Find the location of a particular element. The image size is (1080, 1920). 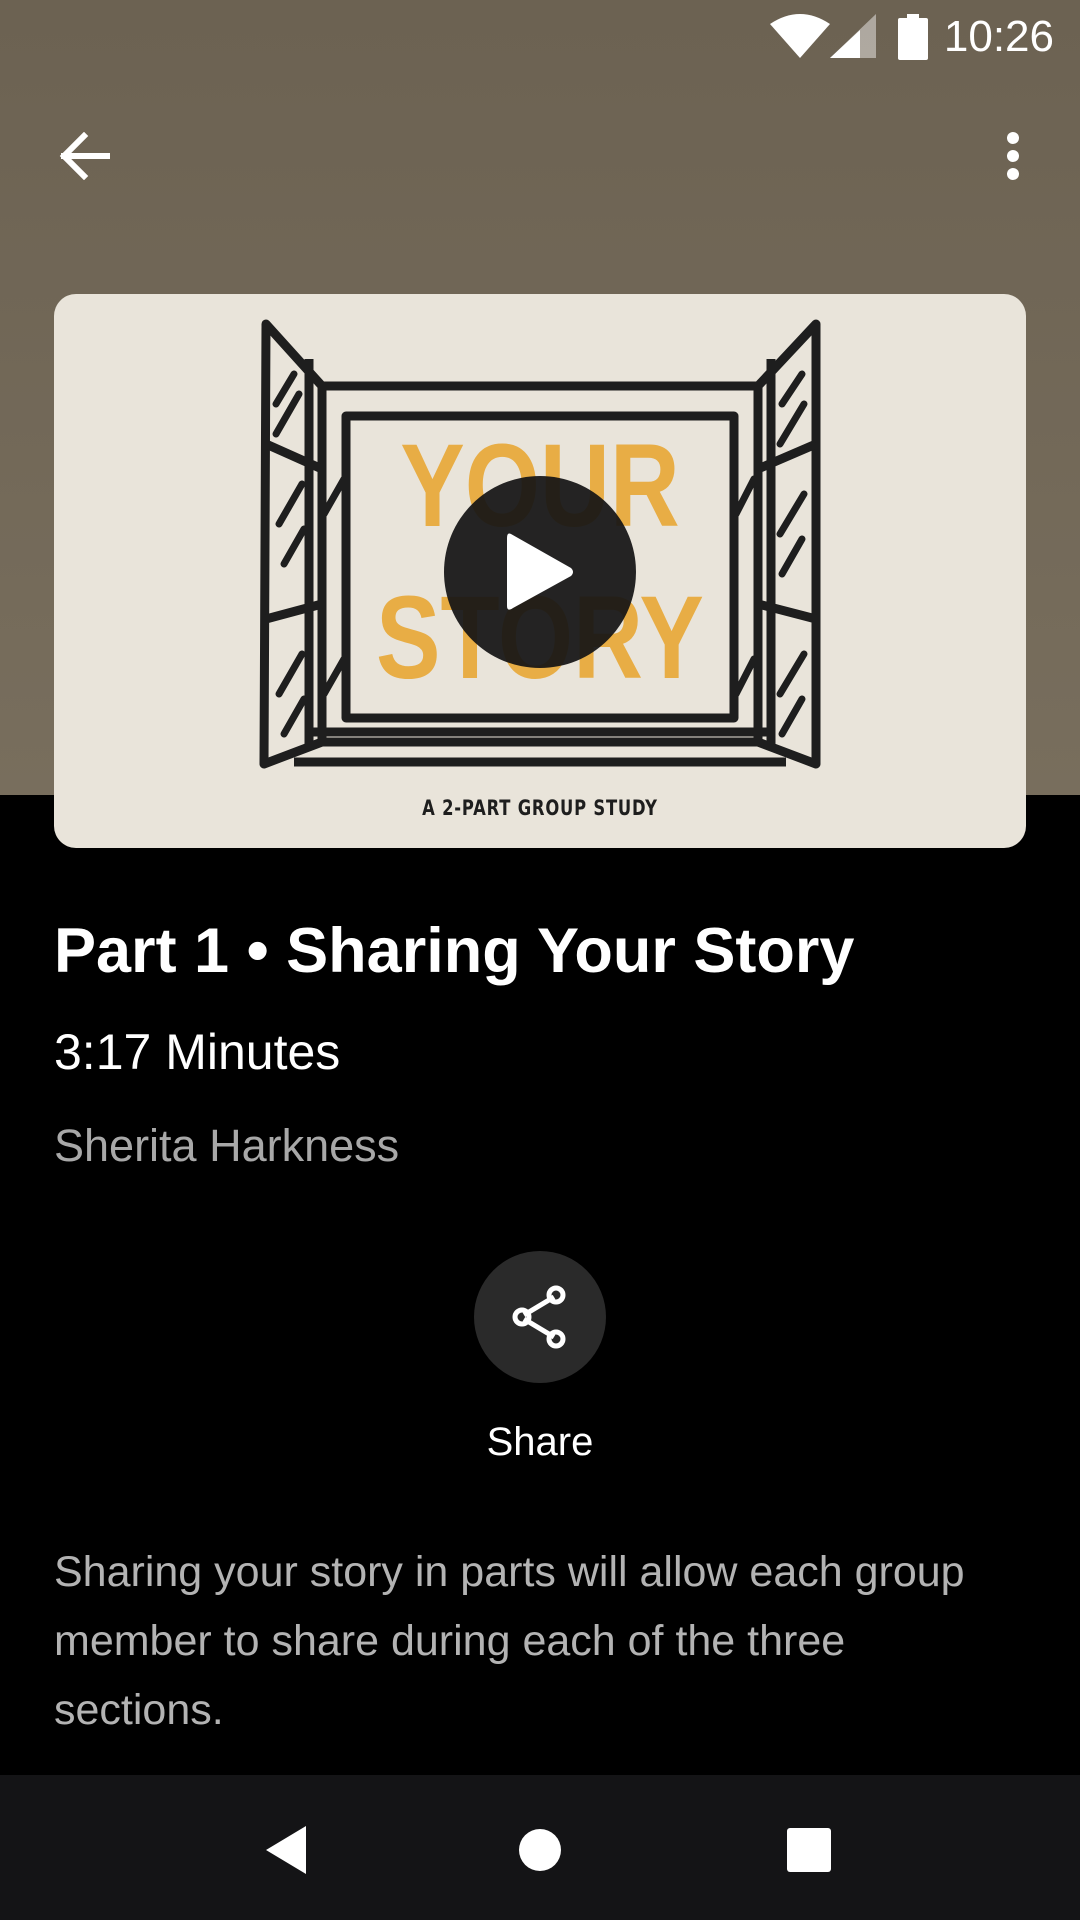

battery-icon is located at coordinates (913, 37).